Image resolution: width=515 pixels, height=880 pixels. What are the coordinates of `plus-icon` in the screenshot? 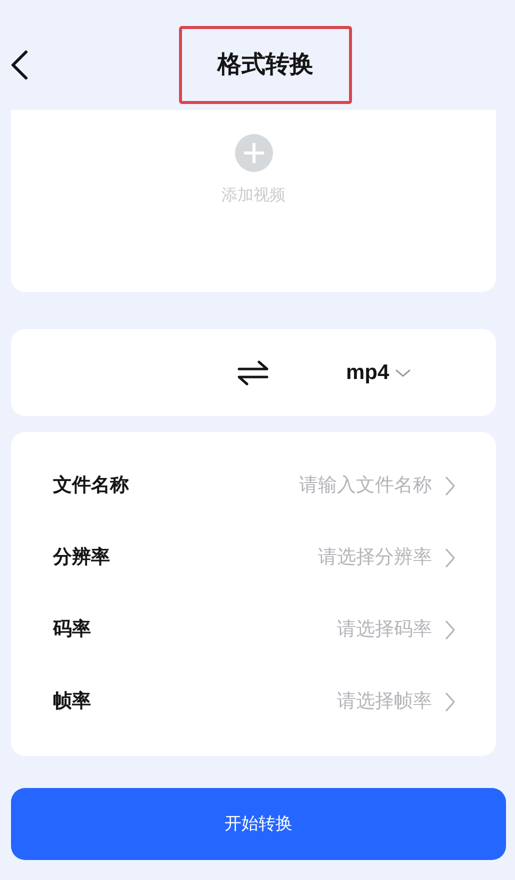 It's located at (253, 153).